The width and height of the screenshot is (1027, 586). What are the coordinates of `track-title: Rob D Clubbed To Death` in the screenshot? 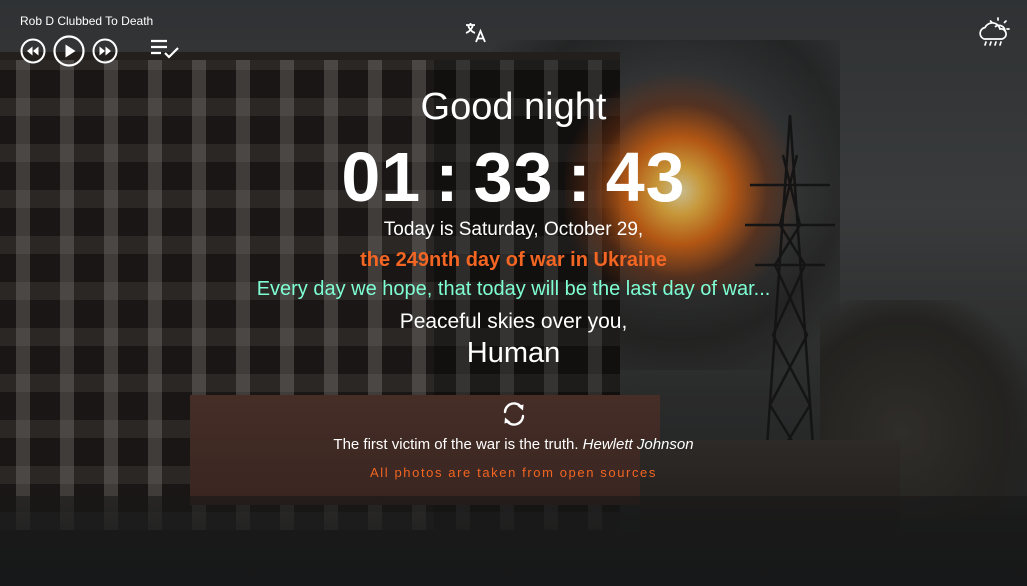 It's located at (87, 21).